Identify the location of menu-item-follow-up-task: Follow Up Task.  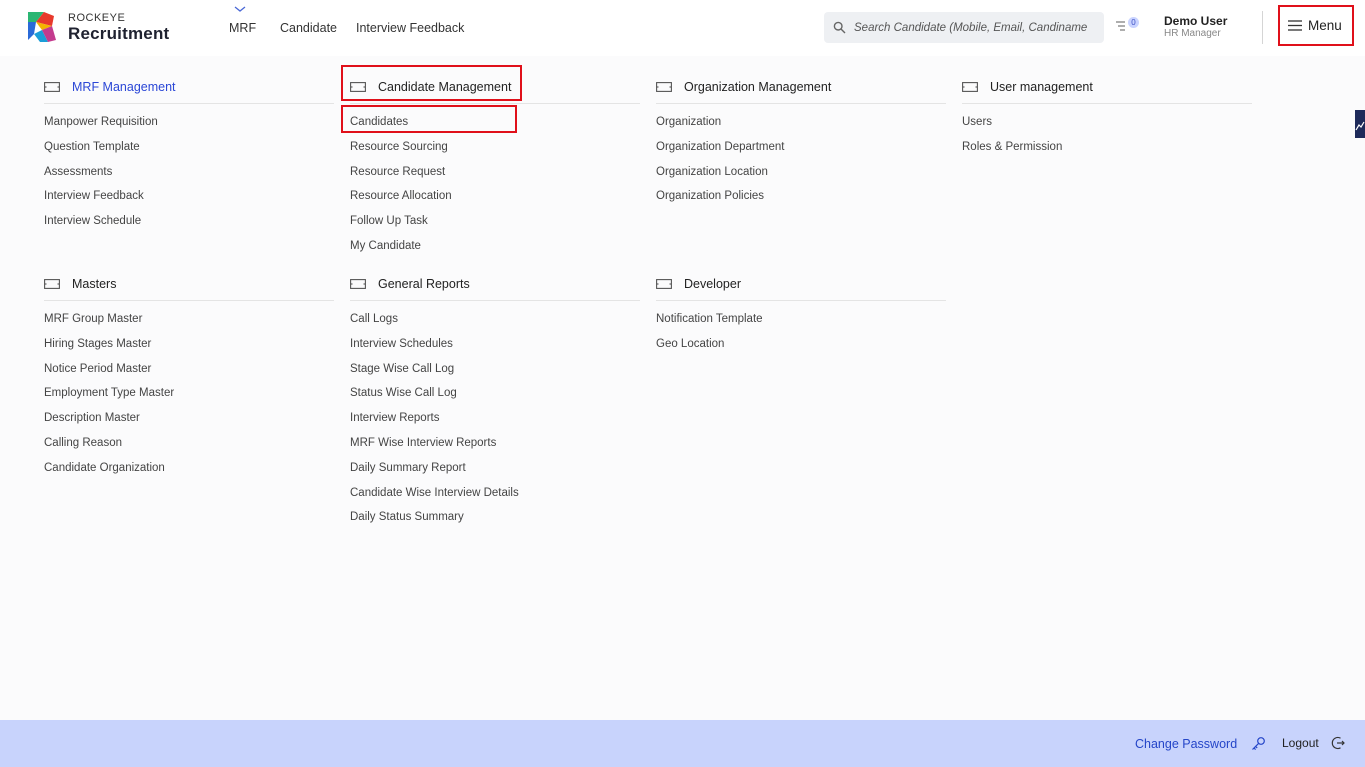
(495, 225).